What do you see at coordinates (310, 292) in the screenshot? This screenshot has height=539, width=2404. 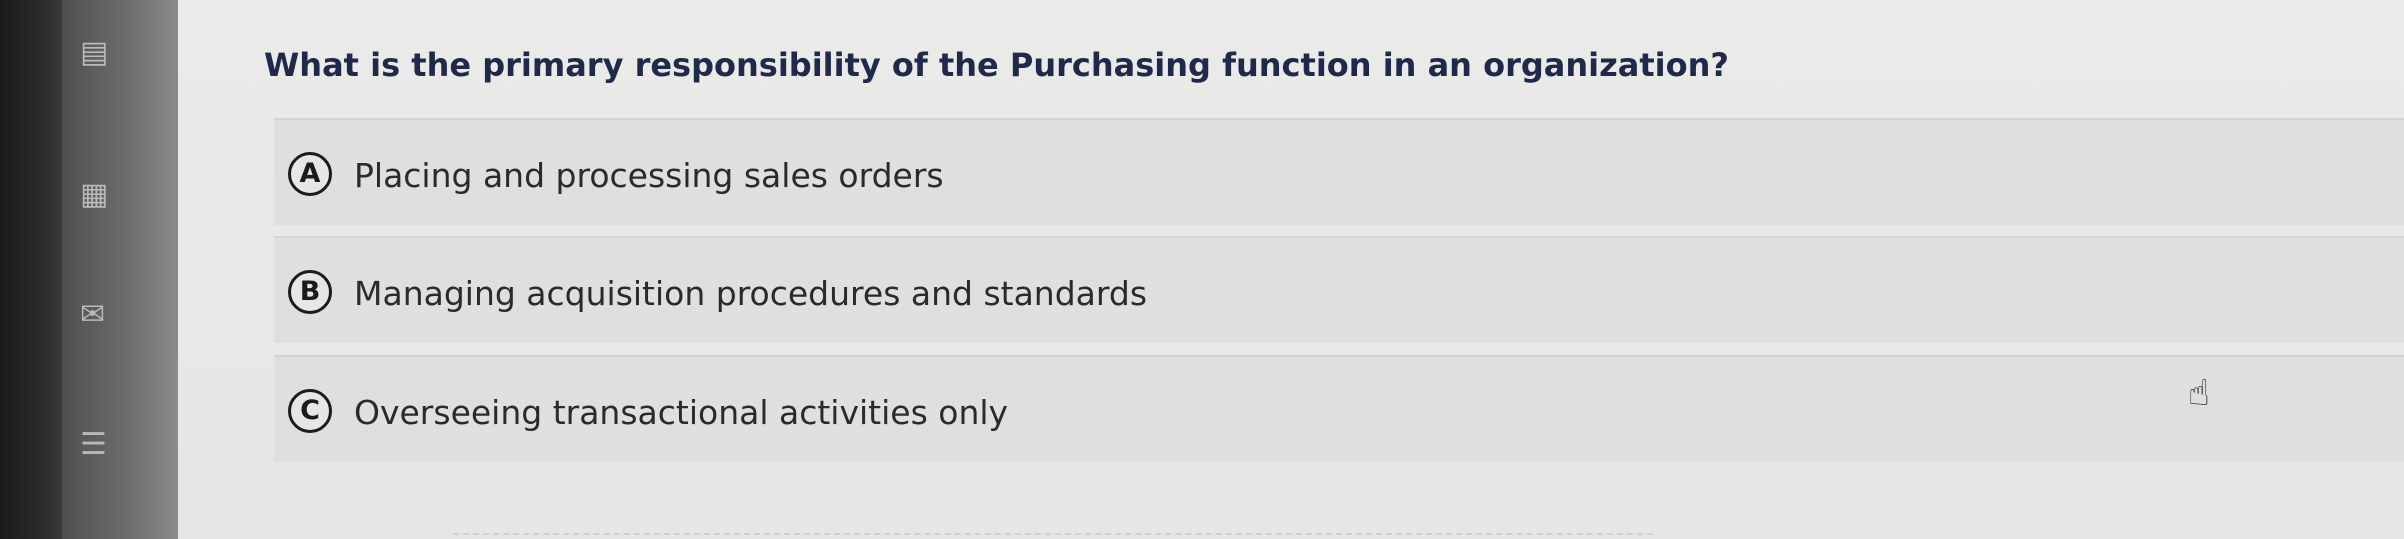 I see `option-letter-b: B` at bounding box center [310, 292].